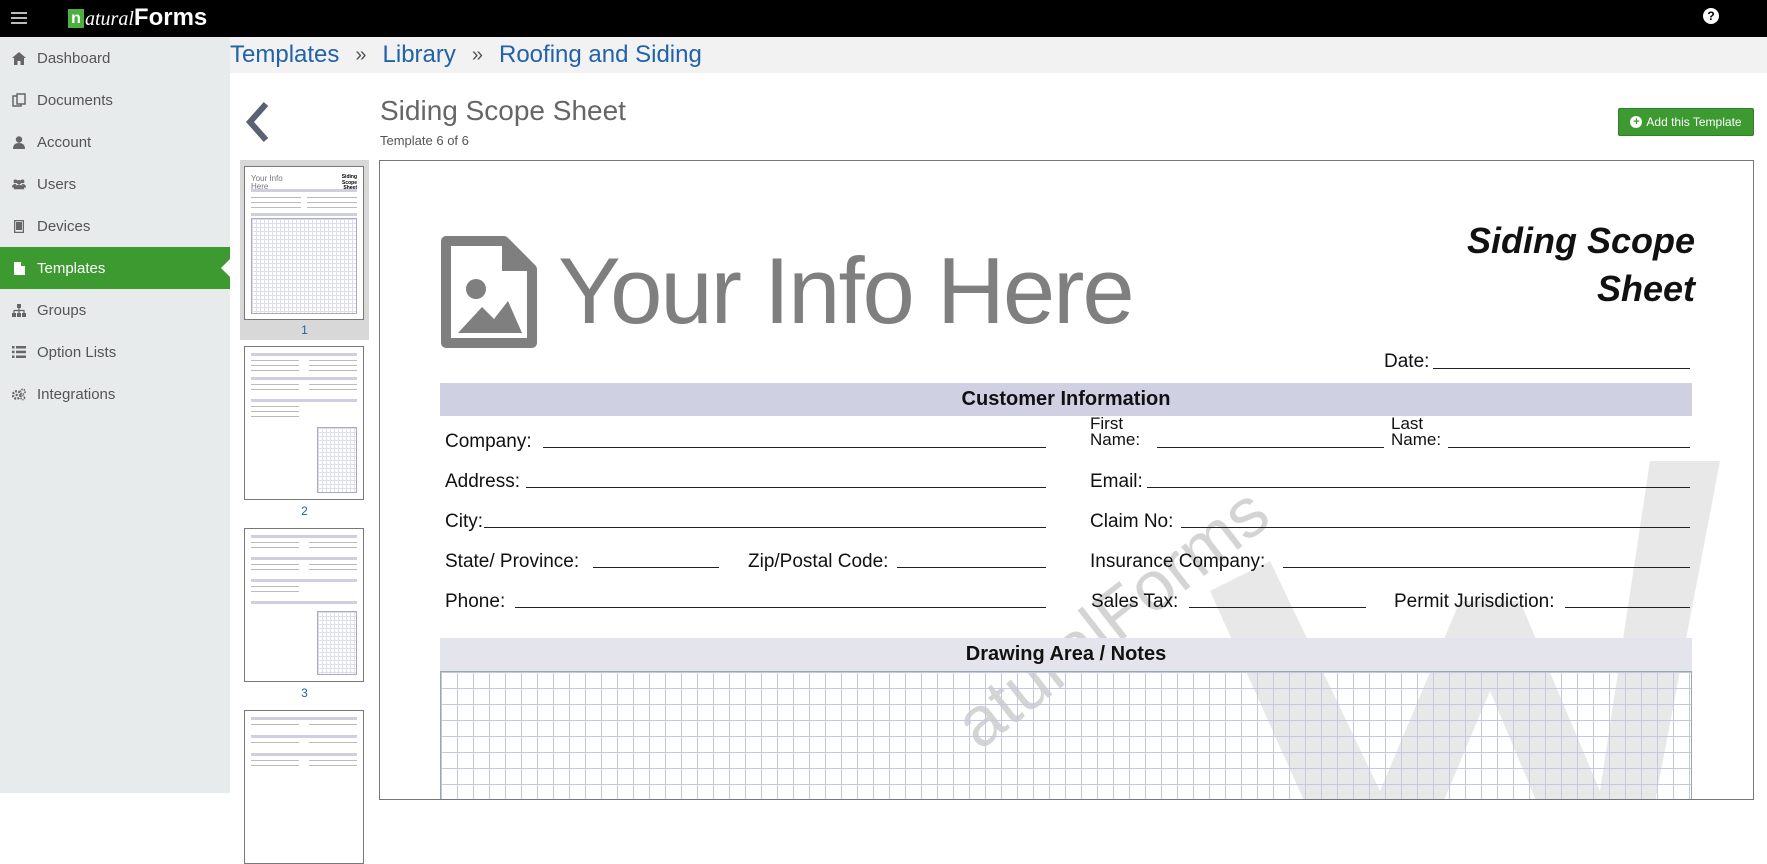  I want to click on breadcrumb-templates: Templates, so click(284, 55).